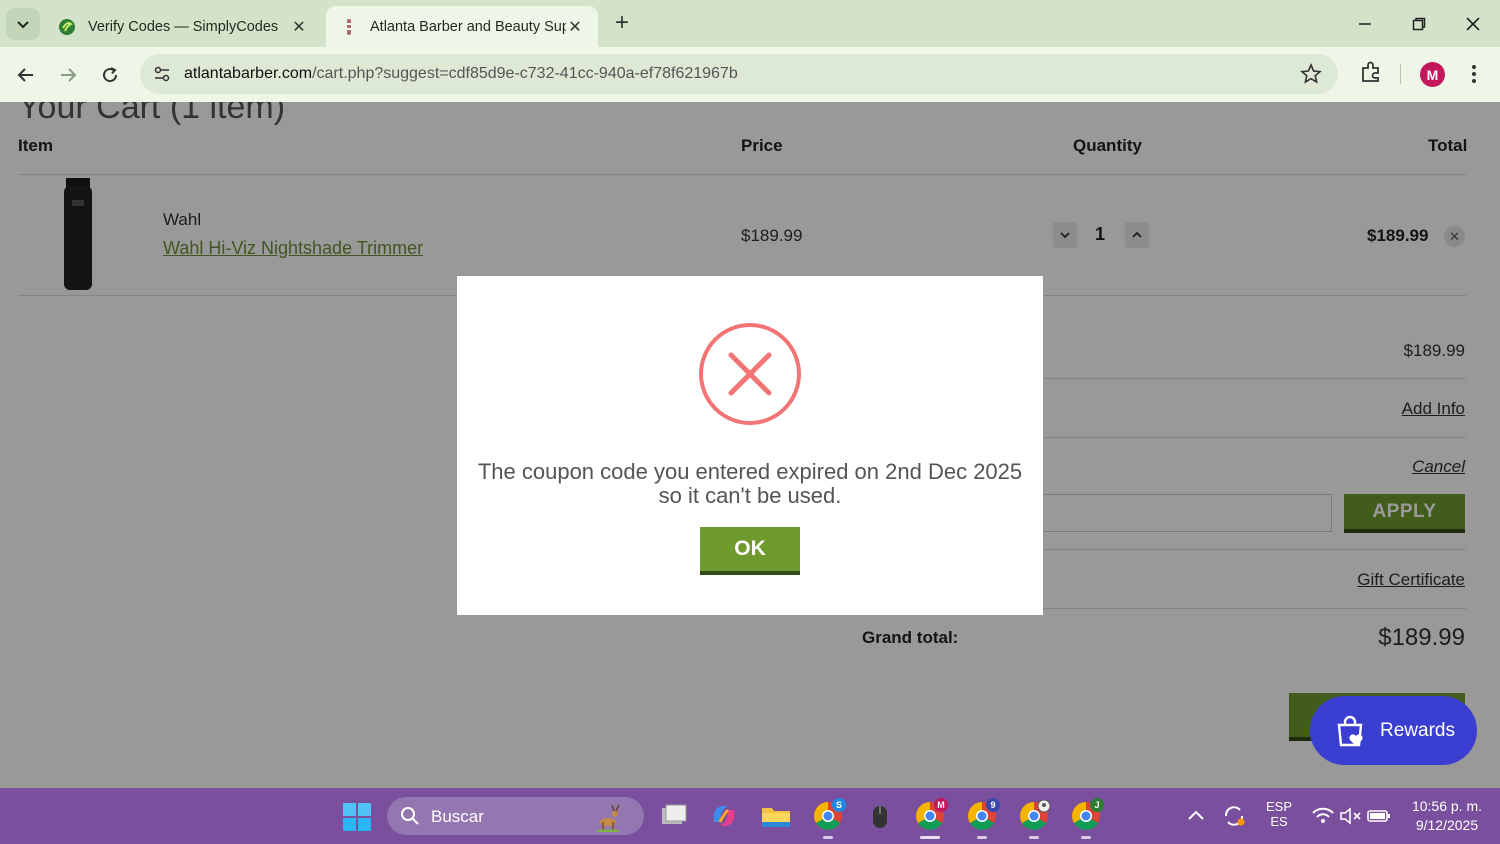 This screenshot has height=844, width=1500. I want to click on chevron-up-icon, so click(1196, 816).